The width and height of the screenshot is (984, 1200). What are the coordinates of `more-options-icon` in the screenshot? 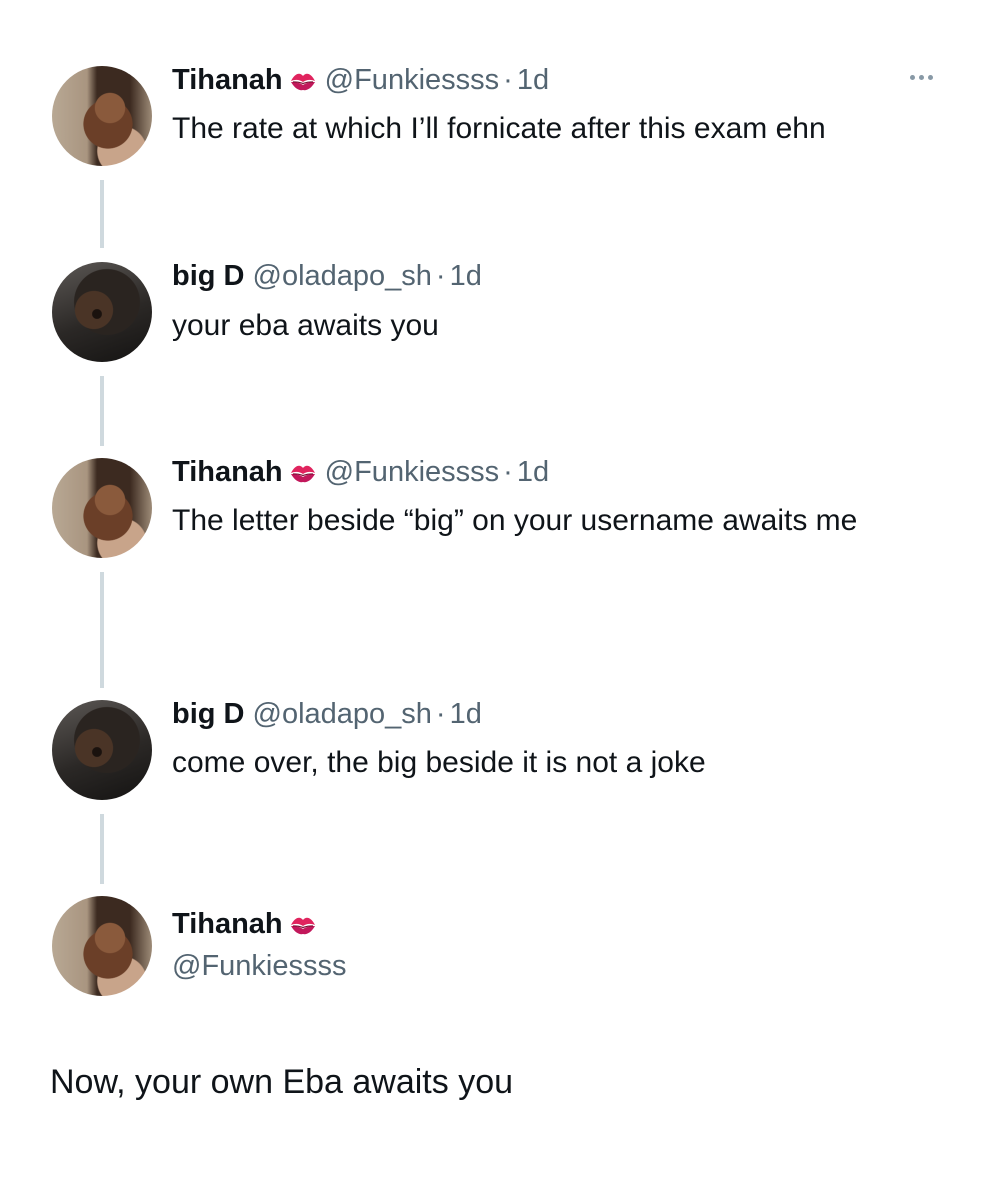 It's located at (921, 77).